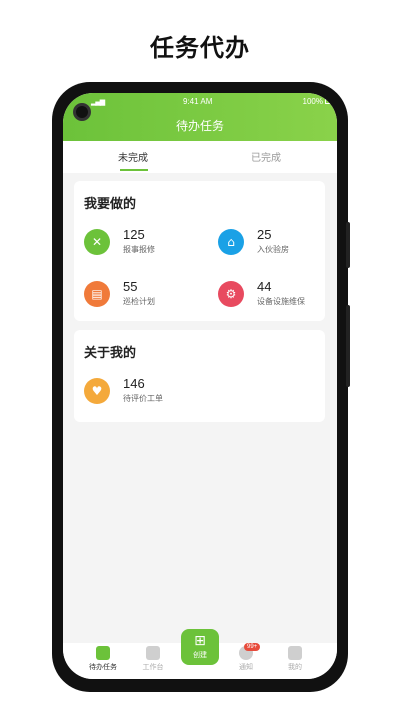  I want to click on nav-label: 工作台, so click(153, 667).